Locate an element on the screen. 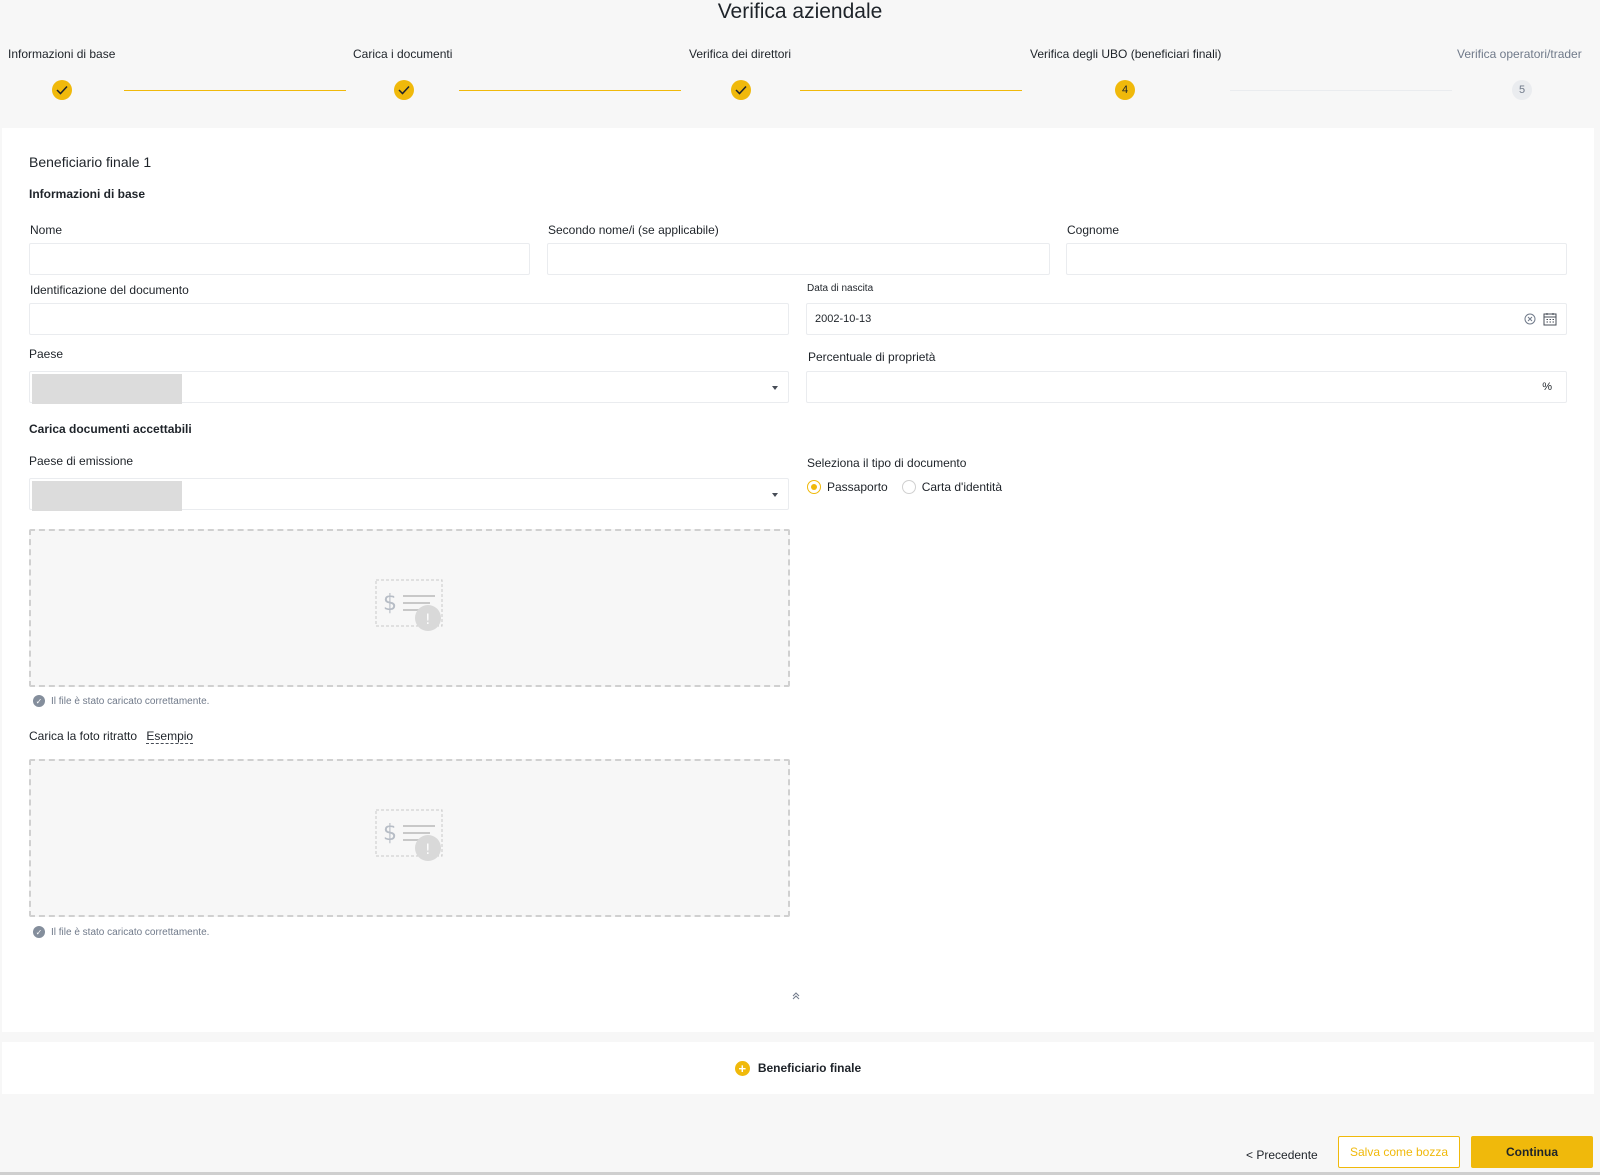 This screenshot has height=1175, width=1600. continue-button: Continua is located at coordinates (1532, 1152).